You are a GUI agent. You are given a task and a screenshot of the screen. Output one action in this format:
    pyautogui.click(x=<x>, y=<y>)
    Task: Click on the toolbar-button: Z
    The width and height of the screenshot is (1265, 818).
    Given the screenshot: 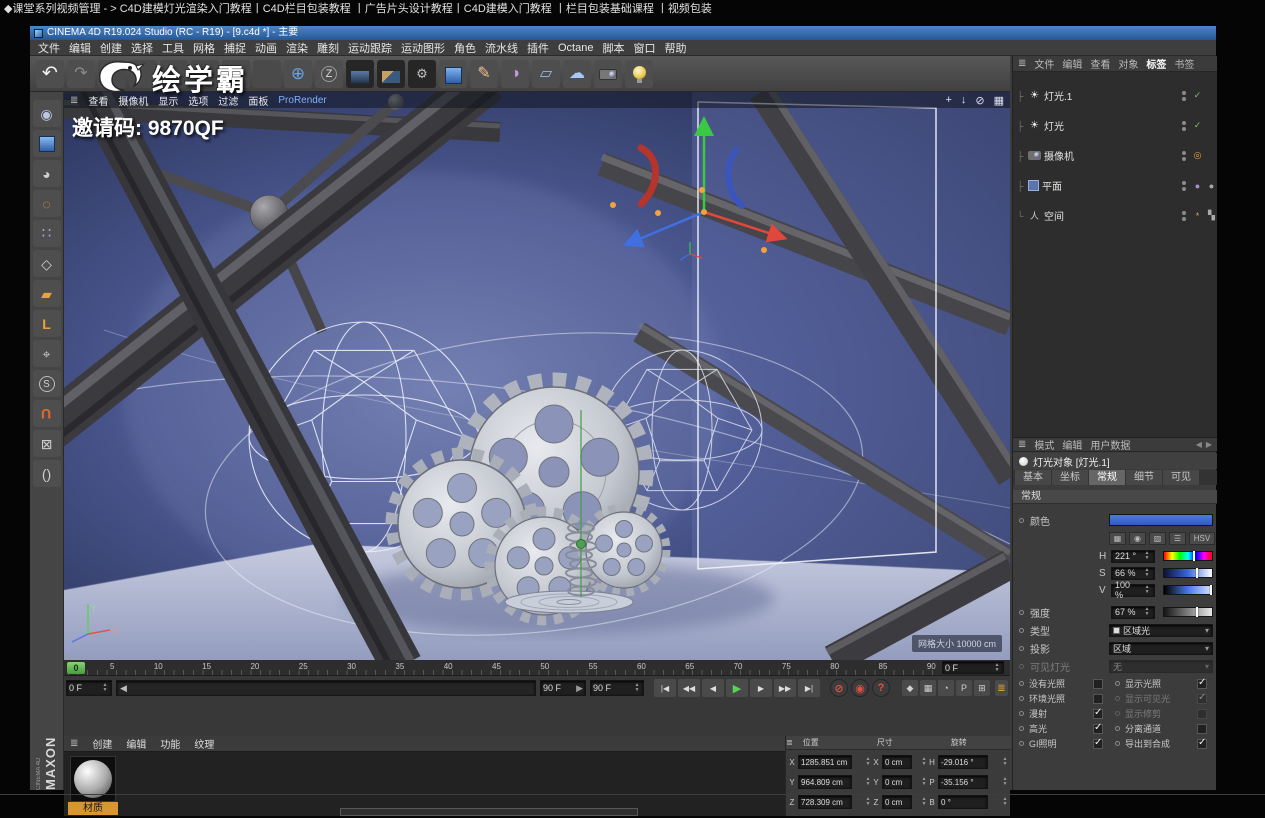 What is the action you would take?
    pyautogui.click(x=329, y=73)
    